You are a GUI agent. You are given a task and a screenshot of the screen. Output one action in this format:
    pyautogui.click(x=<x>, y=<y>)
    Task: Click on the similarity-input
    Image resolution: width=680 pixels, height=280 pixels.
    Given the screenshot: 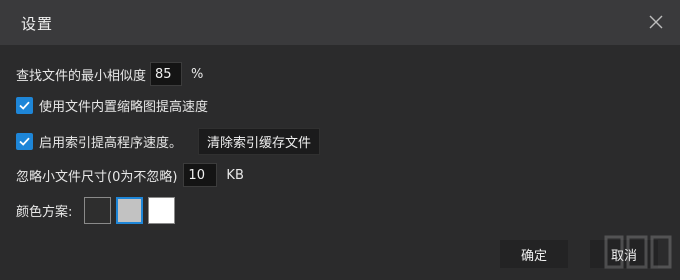 What is the action you would take?
    pyautogui.click(x=166, y=74)
    